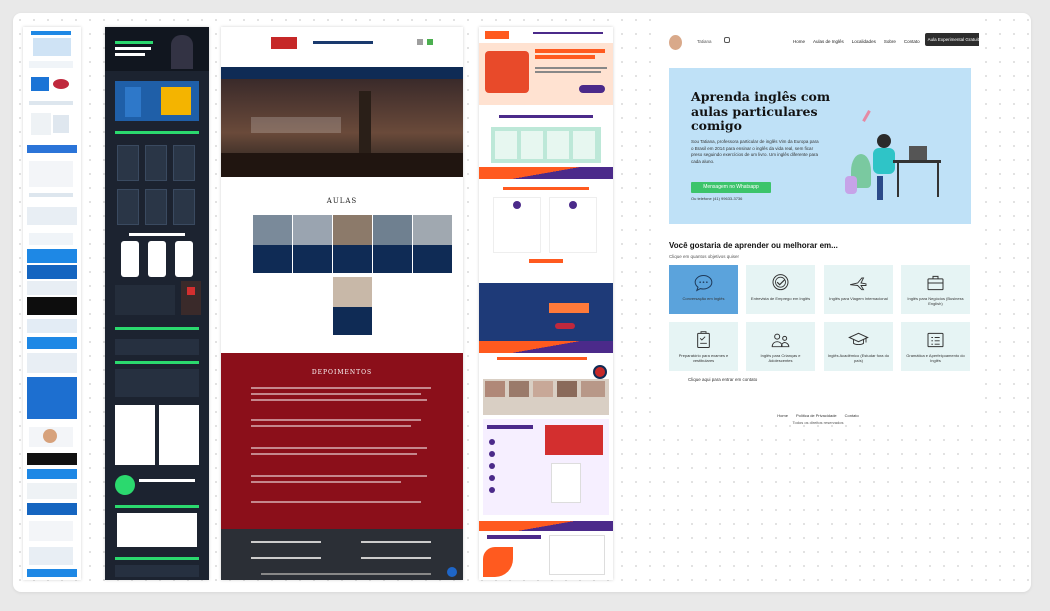 The image size is (1050, 611). I want to click on card-label: Inglês para Viagem Internacional, so click(858, 298).